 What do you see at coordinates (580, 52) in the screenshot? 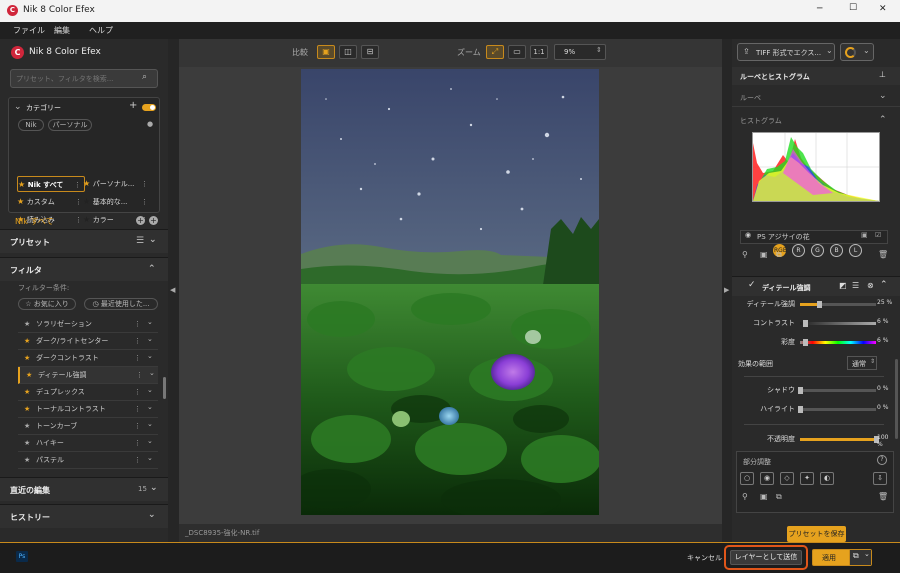
I see `zoom-select: 9% ⇕` at bounding box center [580, 52].